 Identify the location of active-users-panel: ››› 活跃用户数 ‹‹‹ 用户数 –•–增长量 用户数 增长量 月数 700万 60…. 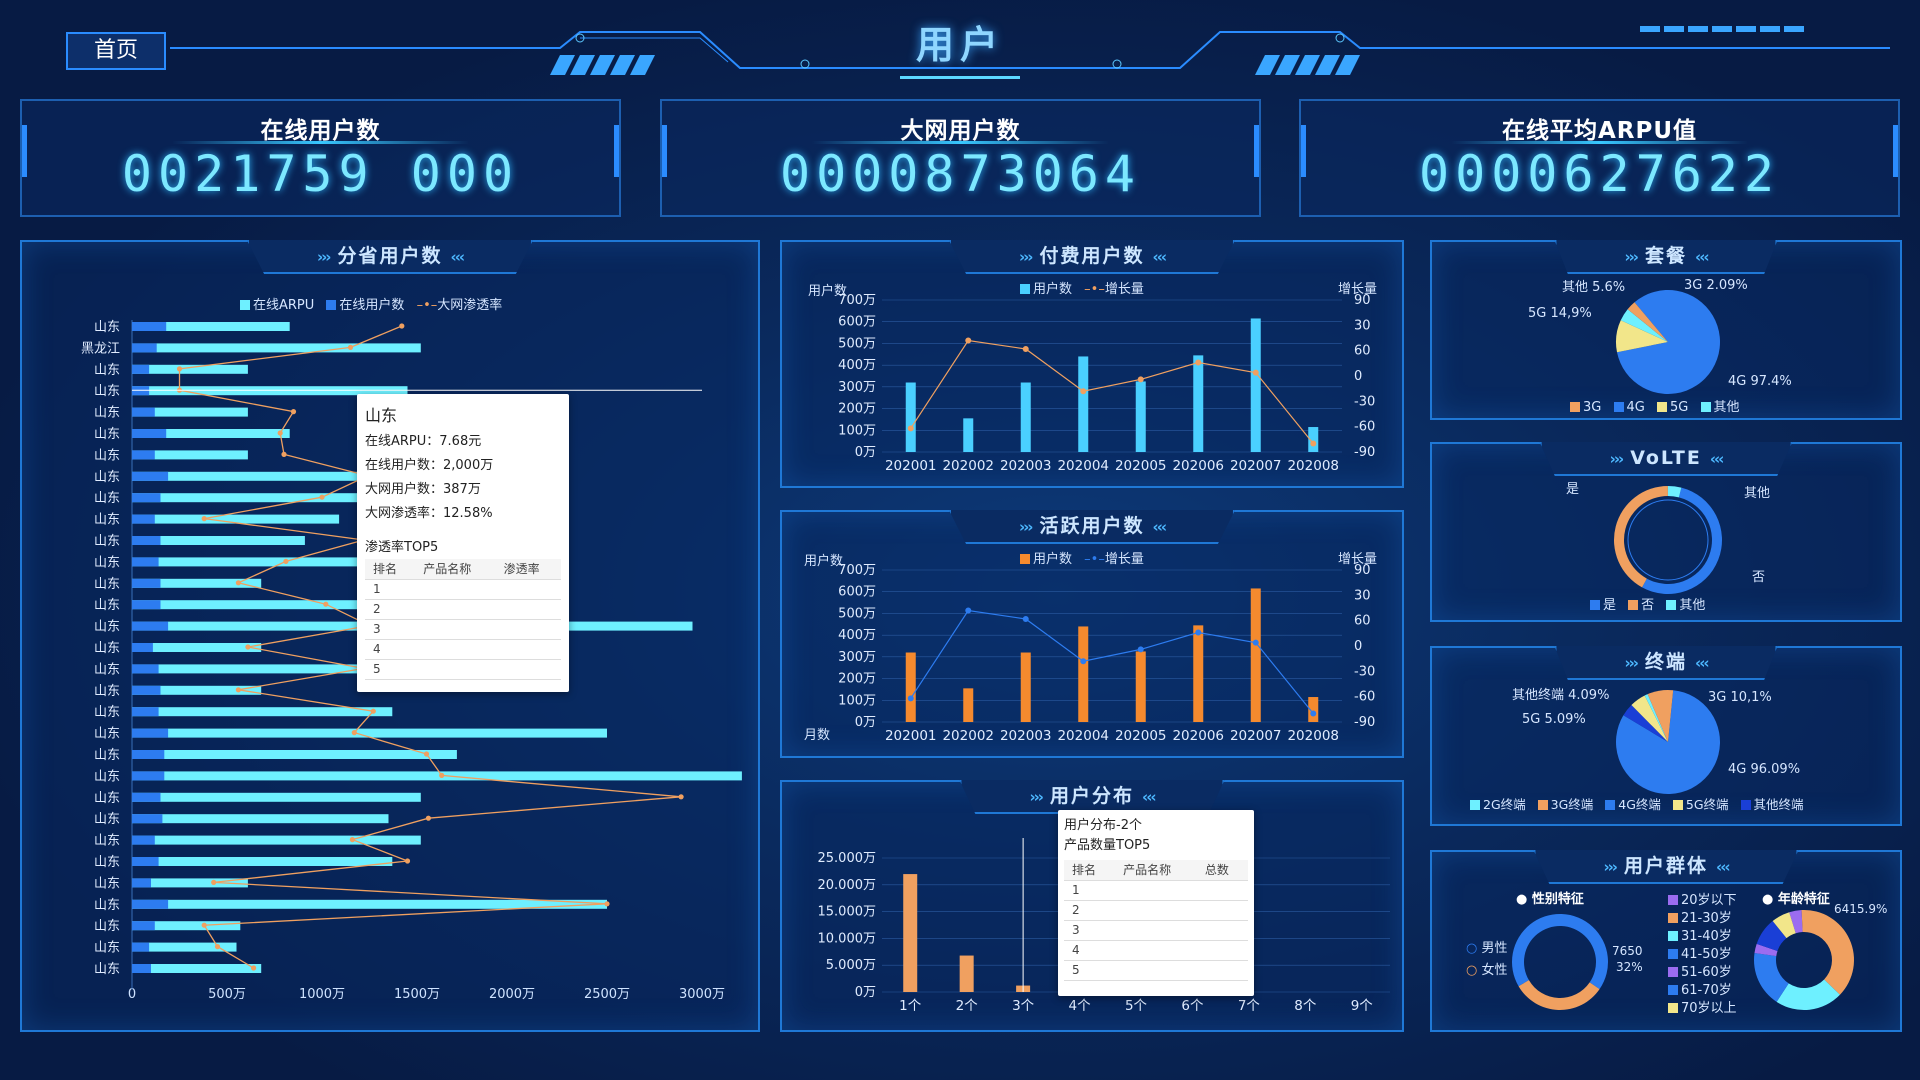
(1092, 634).